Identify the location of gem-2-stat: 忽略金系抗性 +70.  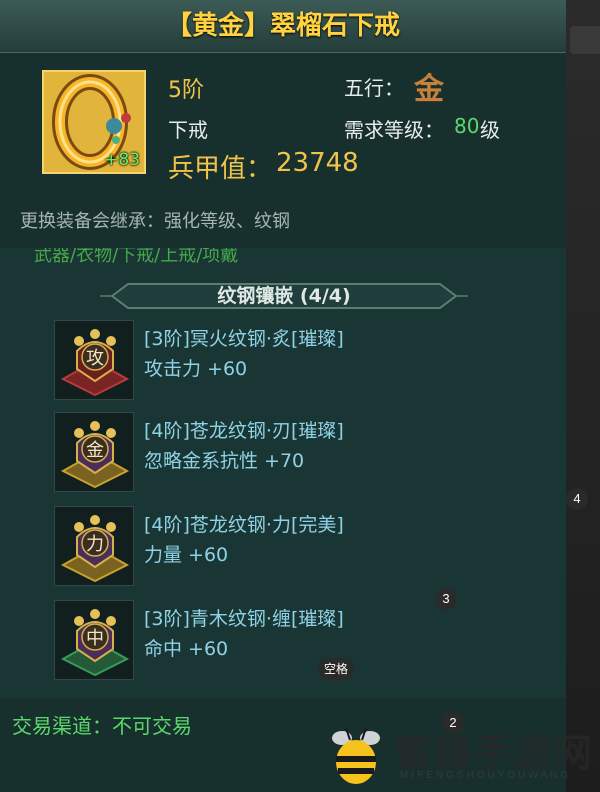
(224, 461).